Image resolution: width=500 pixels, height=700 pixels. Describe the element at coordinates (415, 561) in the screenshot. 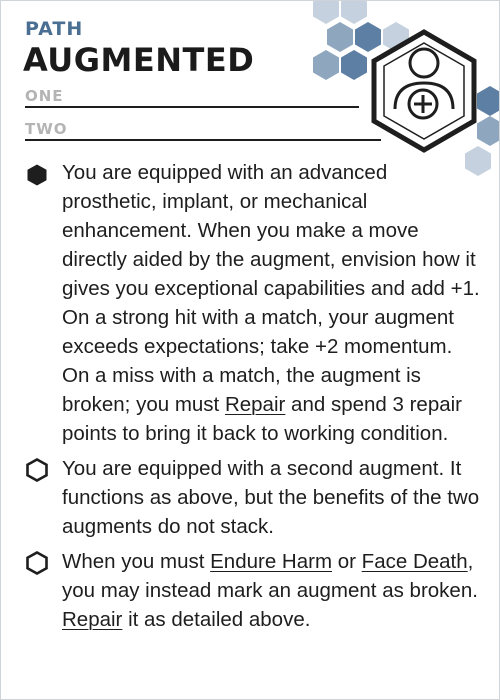

I see `move-link: Face Death` at that location.